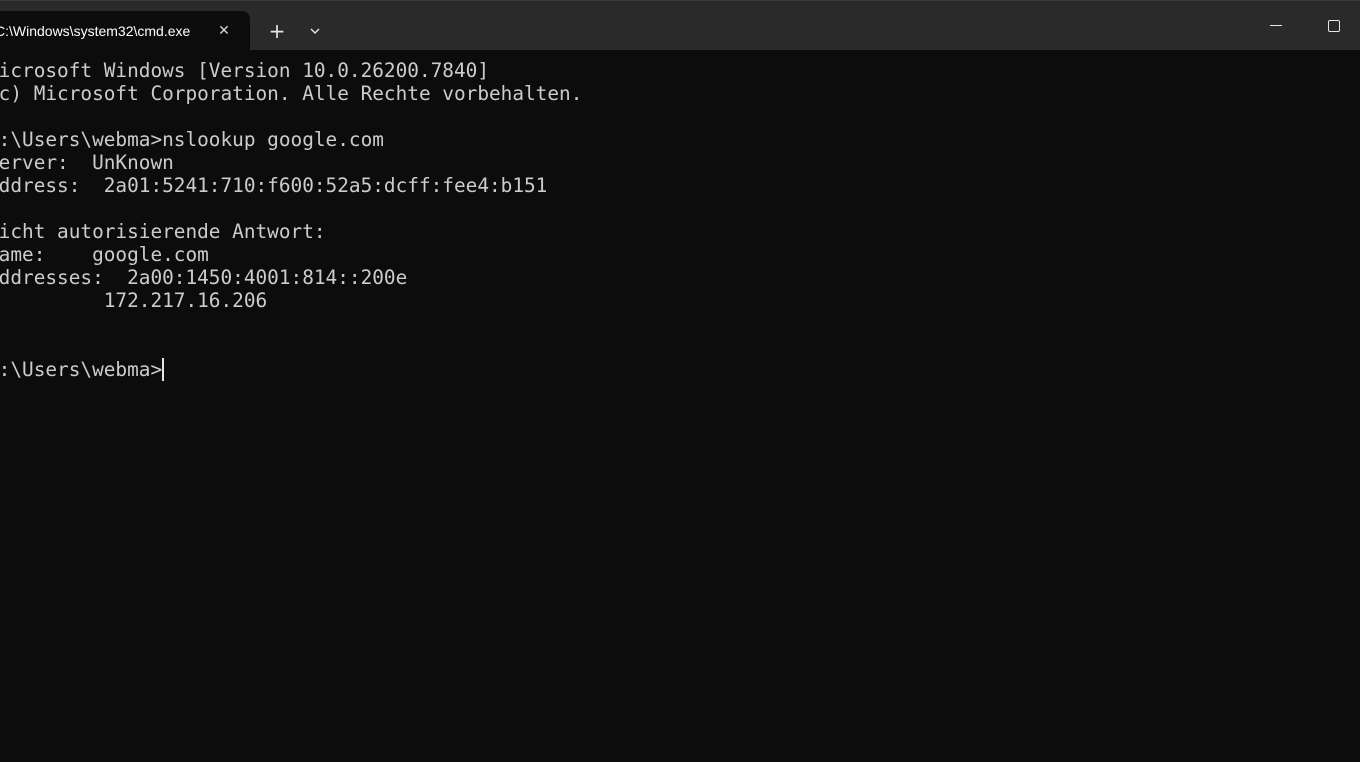  What do you see at coordinates (1334, 26) in the screenshot?
I see `maximize-icon` at bounding box center [1334, 26].